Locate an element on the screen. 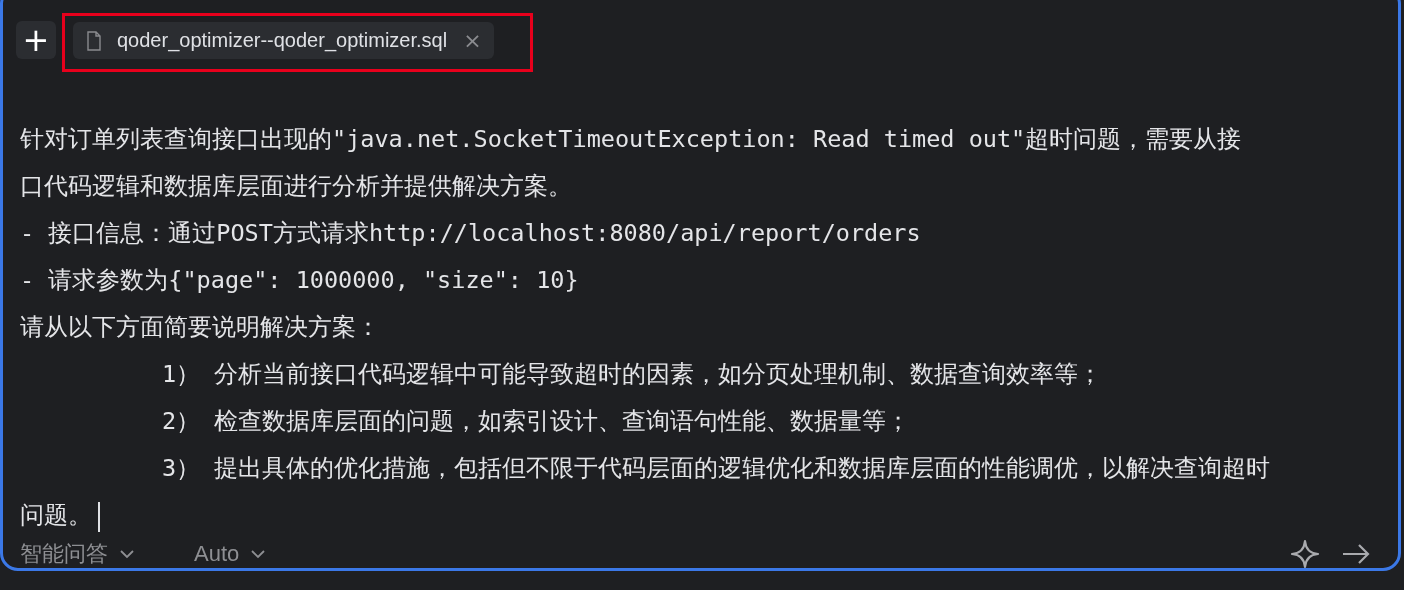 This screenshot has height=590, width=1404. prompt-line: 2） 检查数据库层面的问题，如索引设计、查询语句性能、数据量等； is located at coordinates (536, 421).